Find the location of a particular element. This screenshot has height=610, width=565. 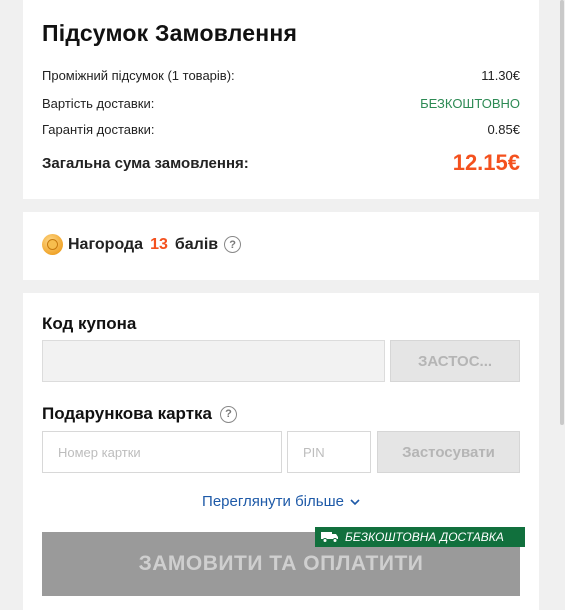

scrollbar is located at coordinates (562, 305).